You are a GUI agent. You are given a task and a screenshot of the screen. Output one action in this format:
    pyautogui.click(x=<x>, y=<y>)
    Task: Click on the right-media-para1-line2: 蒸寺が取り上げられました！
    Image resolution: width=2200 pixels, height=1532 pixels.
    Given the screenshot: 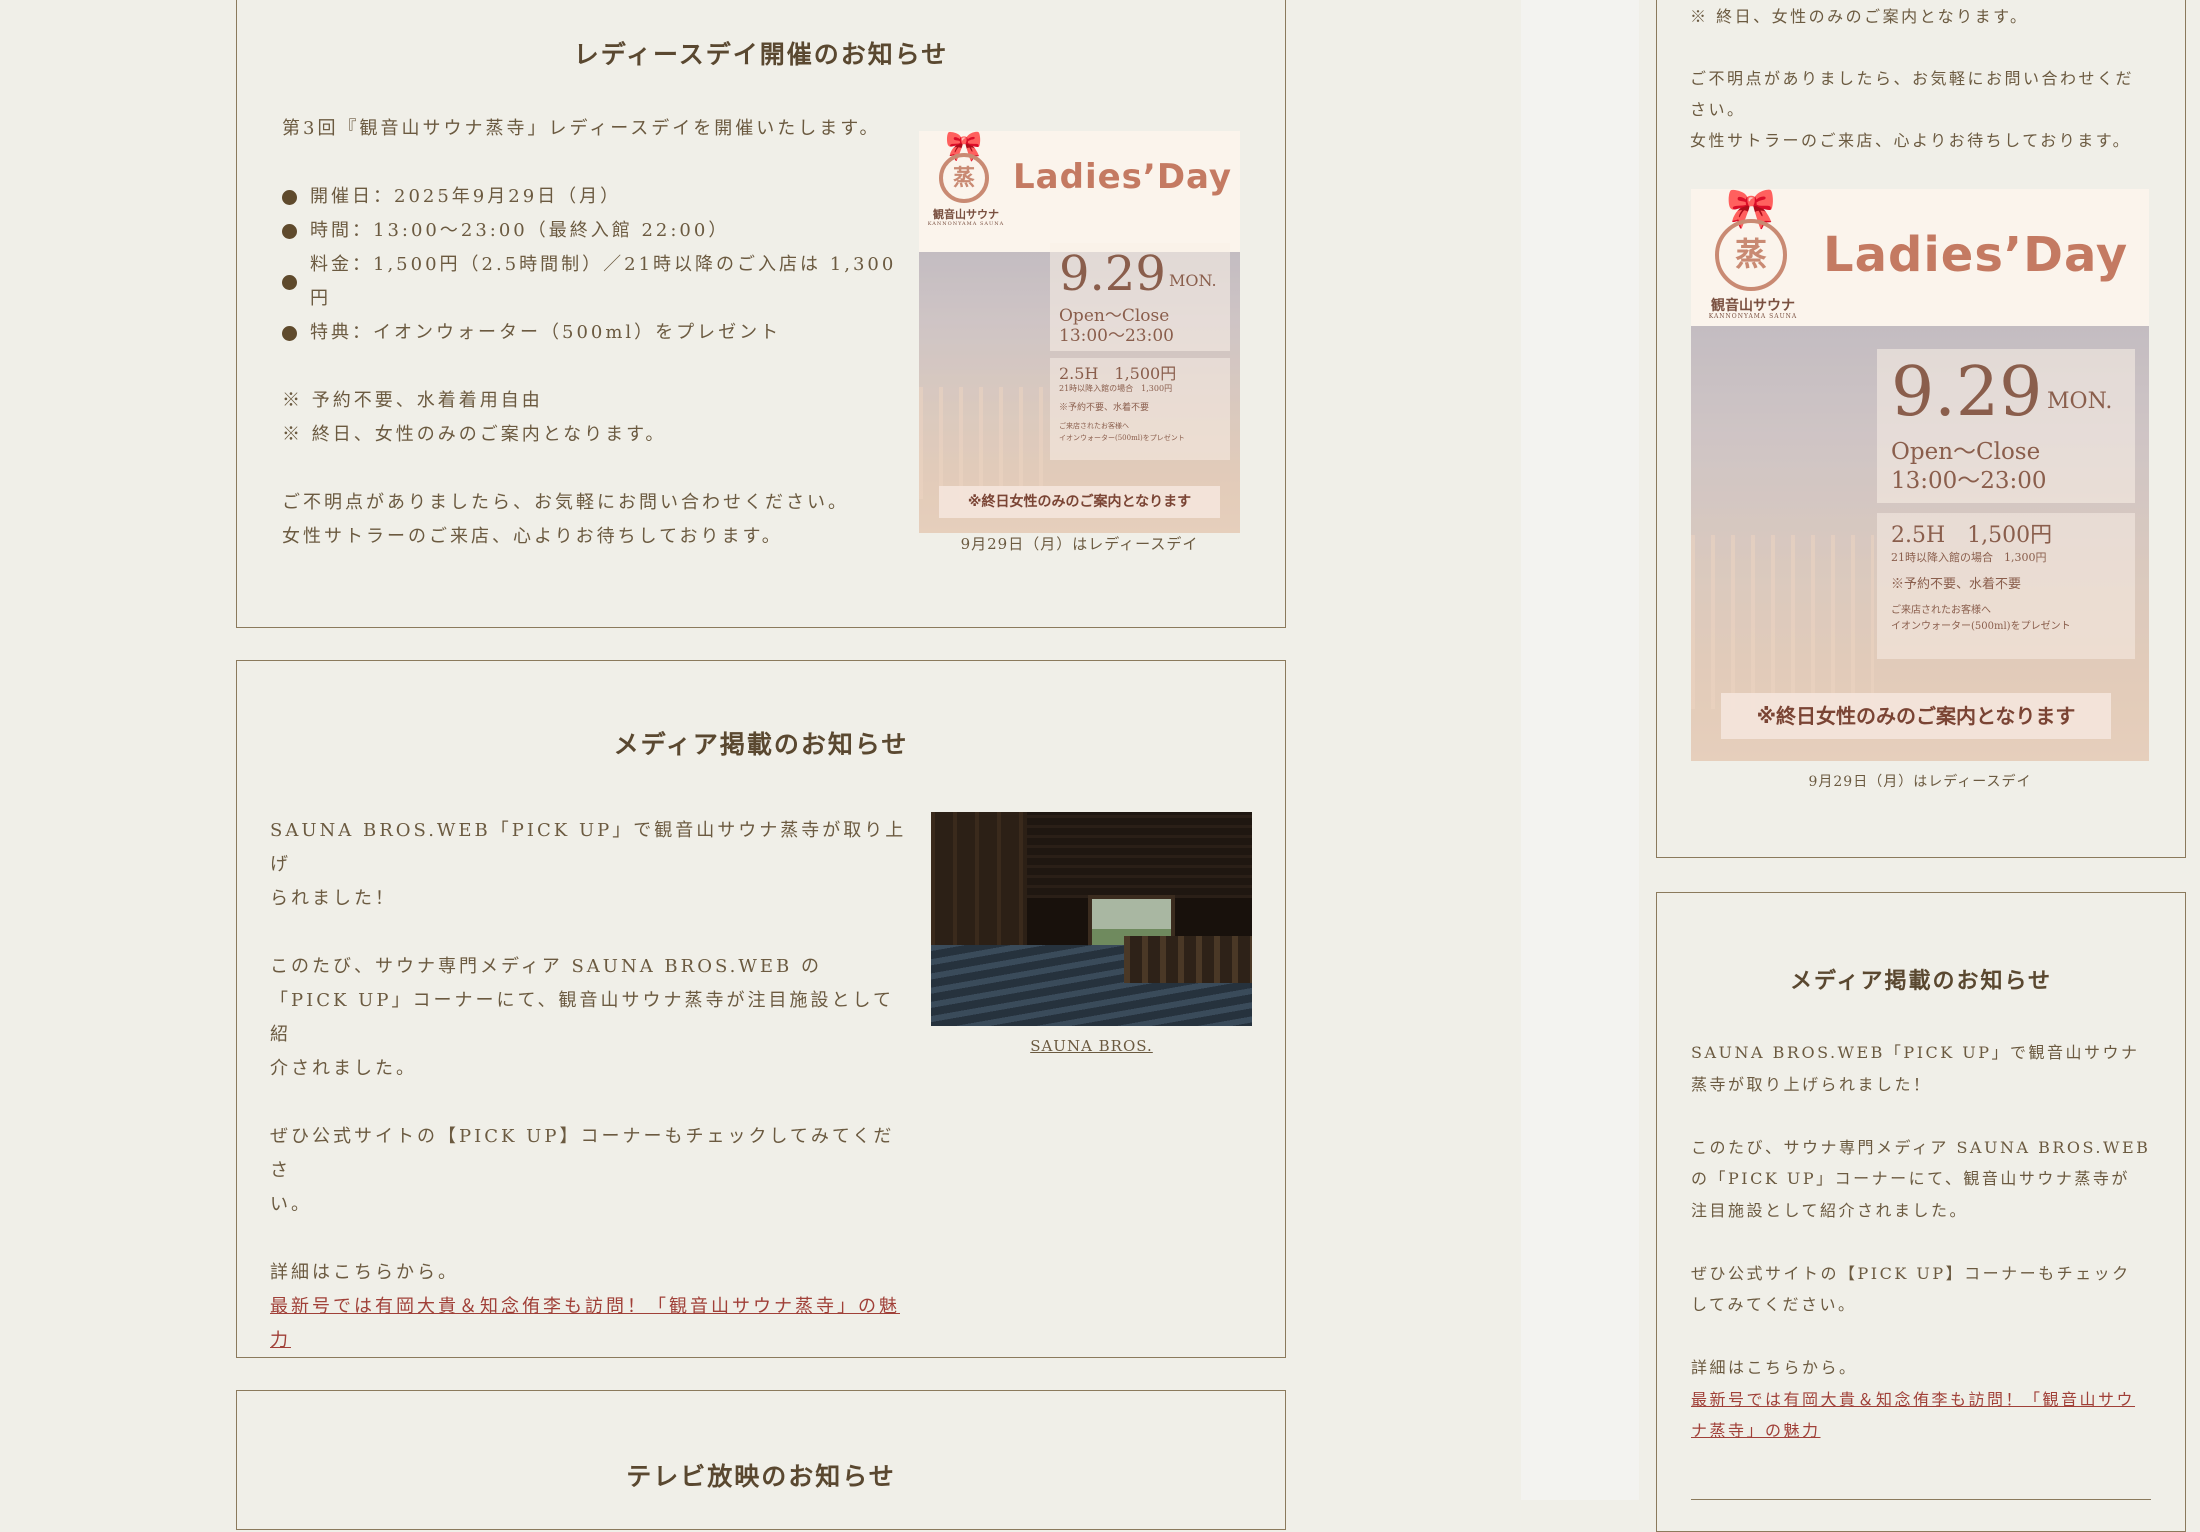 What is the action you would take?
    pyautogui.click(x=1811, y=1084)
    